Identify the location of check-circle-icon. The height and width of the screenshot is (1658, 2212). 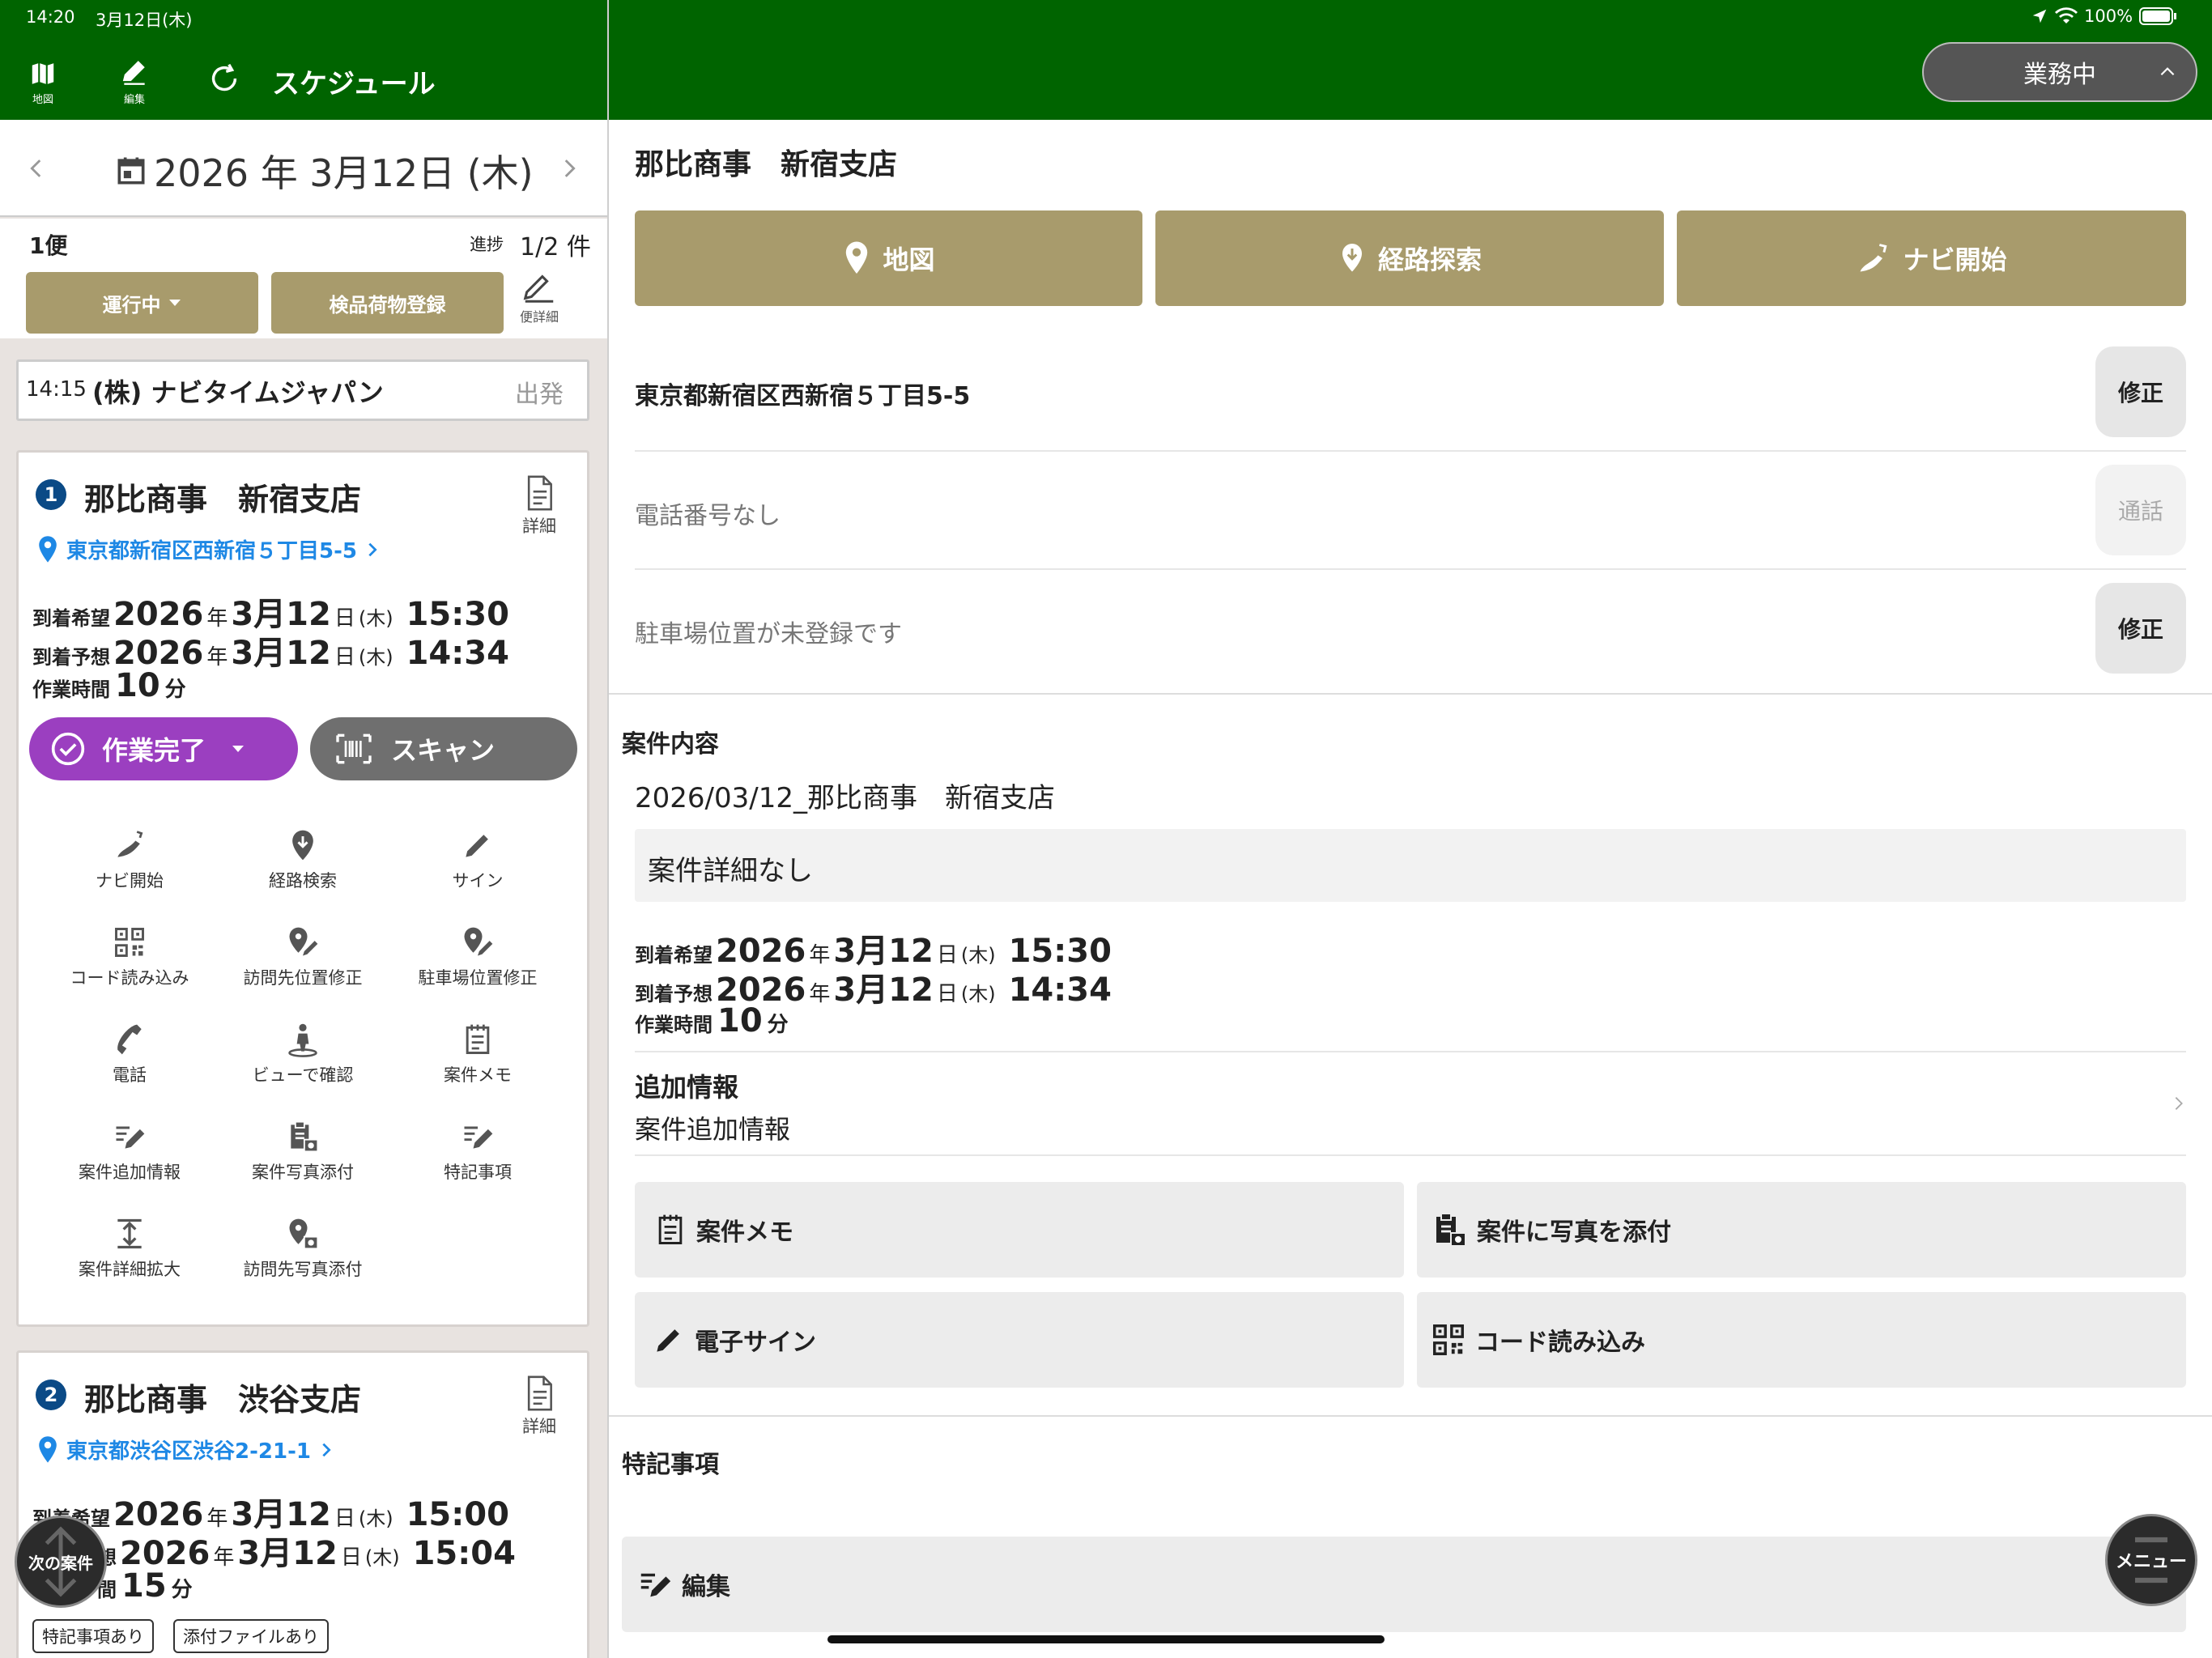
(68, 749).